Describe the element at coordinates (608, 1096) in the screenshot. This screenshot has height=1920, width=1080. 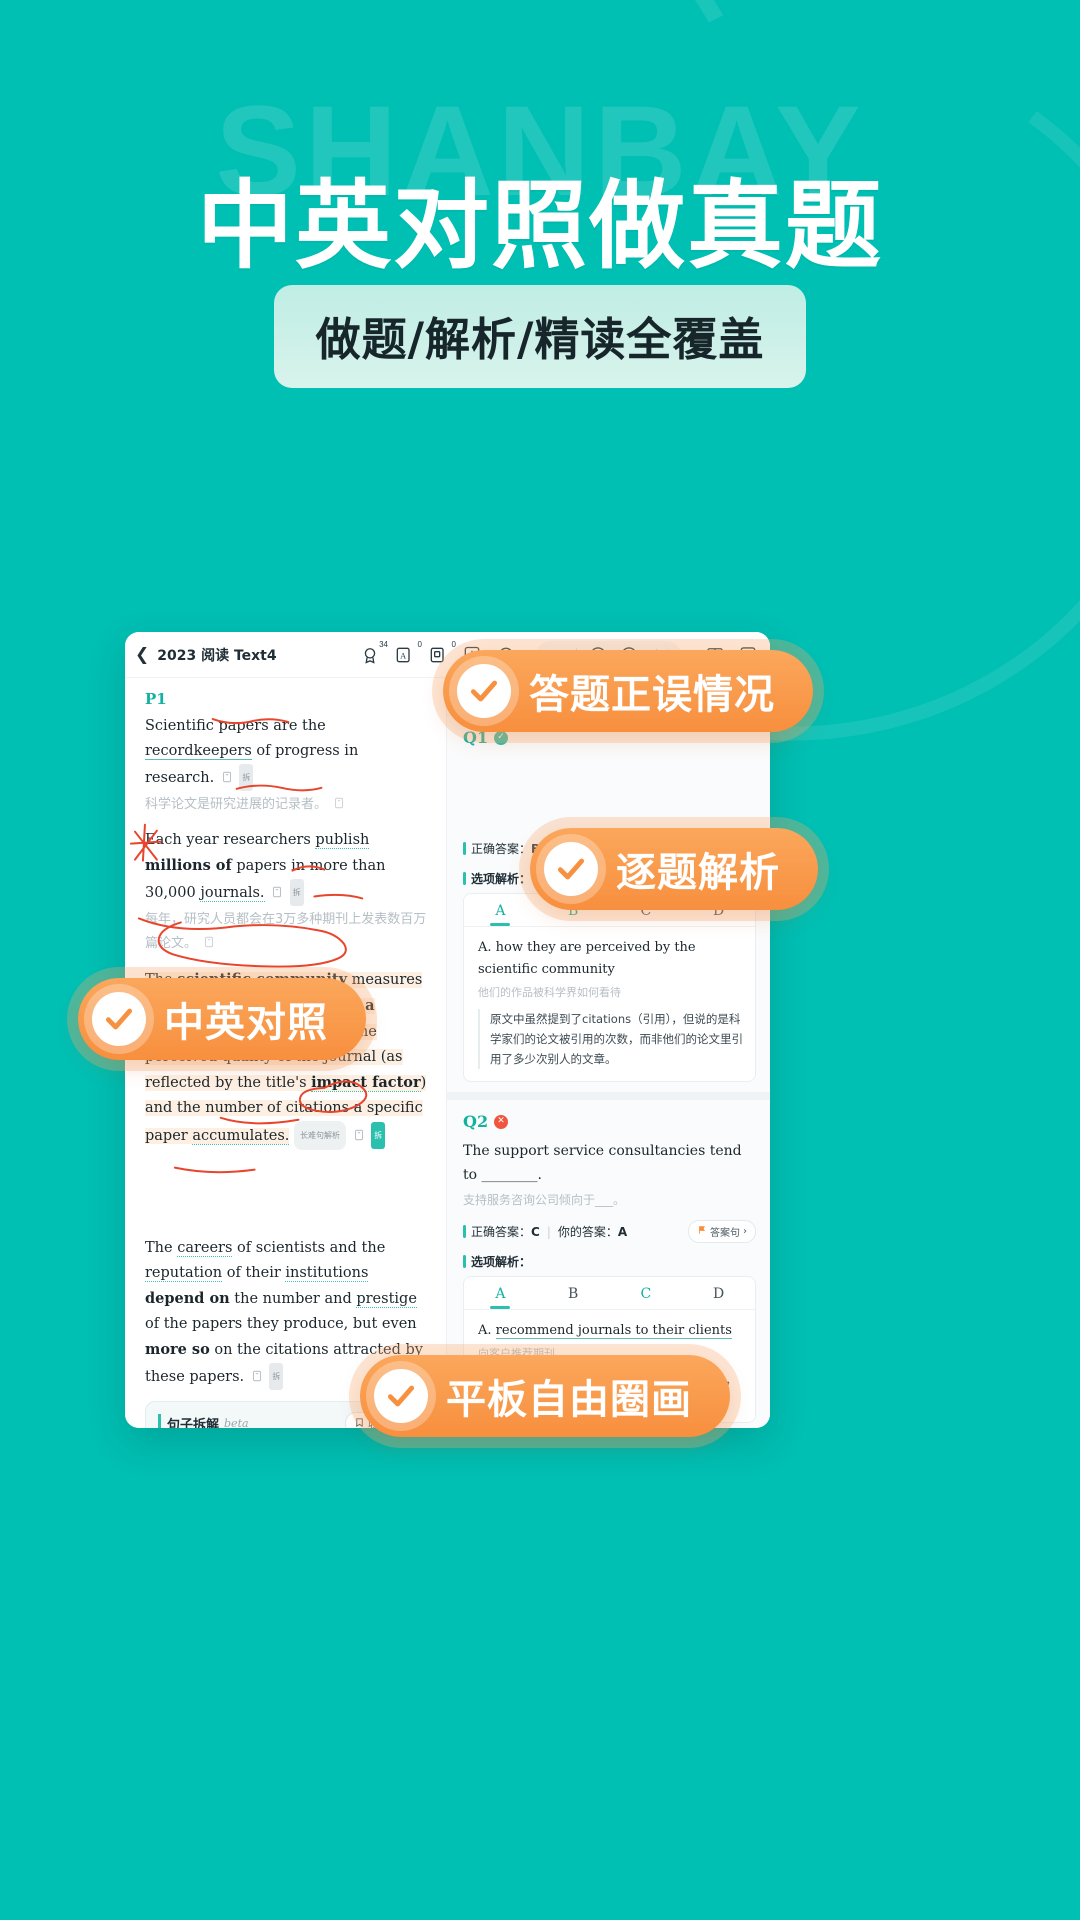
I see `question-divider` at that location.